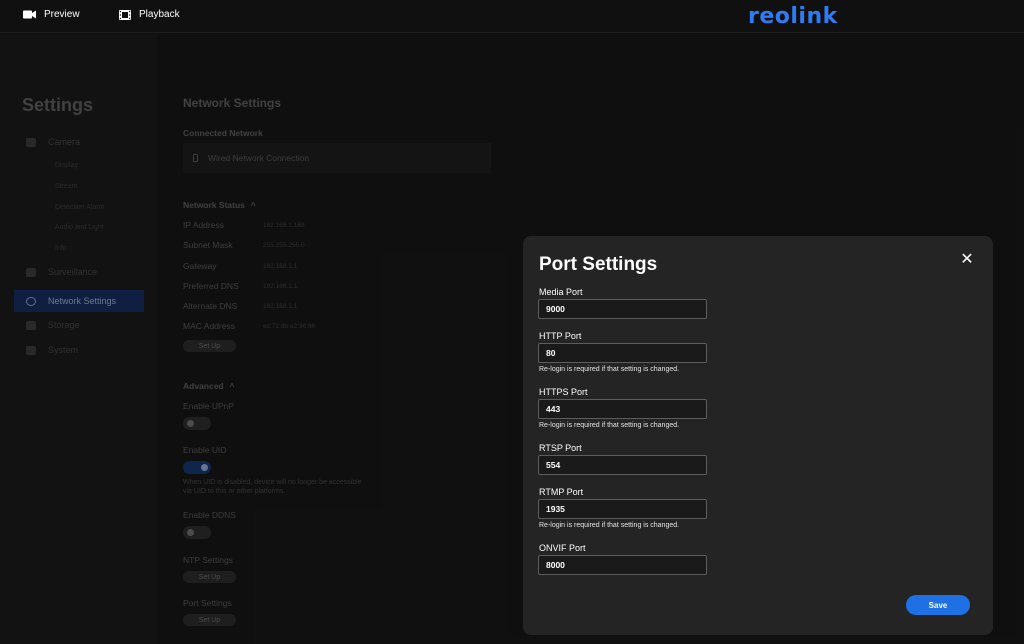  I want to click on dialog-title: Port Settings, so click(598, 264).